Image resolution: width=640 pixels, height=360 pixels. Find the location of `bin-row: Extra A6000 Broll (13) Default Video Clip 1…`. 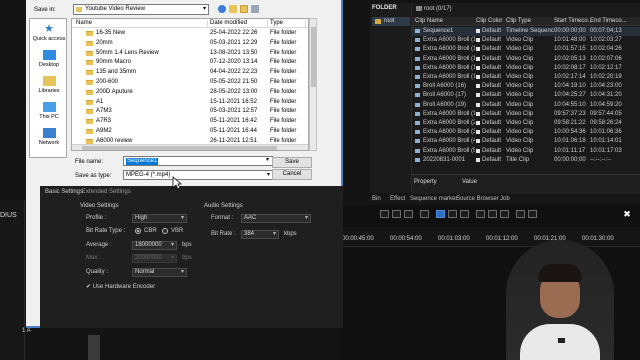

bin-row: Extra A6000 Broll (13) Default Video Clip 1… is located at coordinates (526, 68).